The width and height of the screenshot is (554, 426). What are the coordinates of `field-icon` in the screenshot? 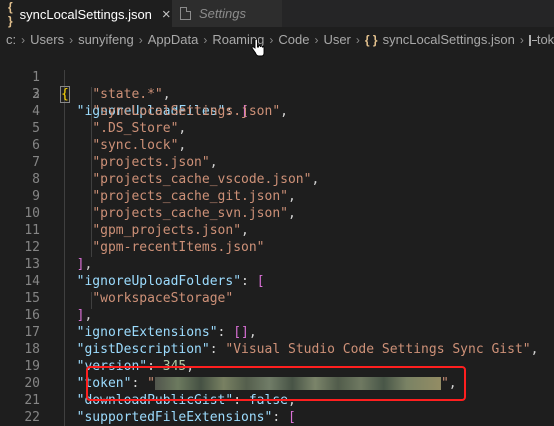 It's located at (532, 40).